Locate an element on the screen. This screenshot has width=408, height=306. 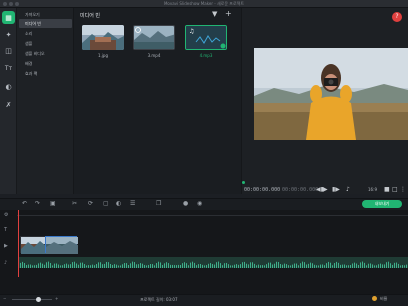
snapshot-icon: ■ is located at coordinates (387, 189).